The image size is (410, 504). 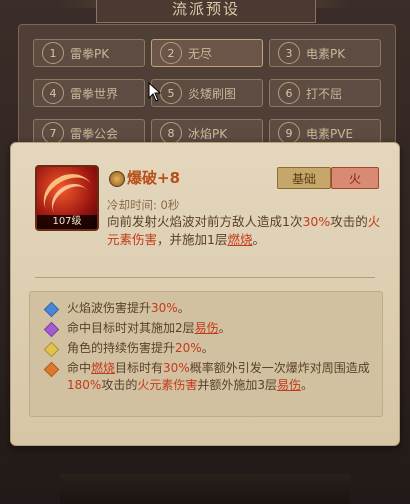 I want to click on divider, so click(x=205, y=277).